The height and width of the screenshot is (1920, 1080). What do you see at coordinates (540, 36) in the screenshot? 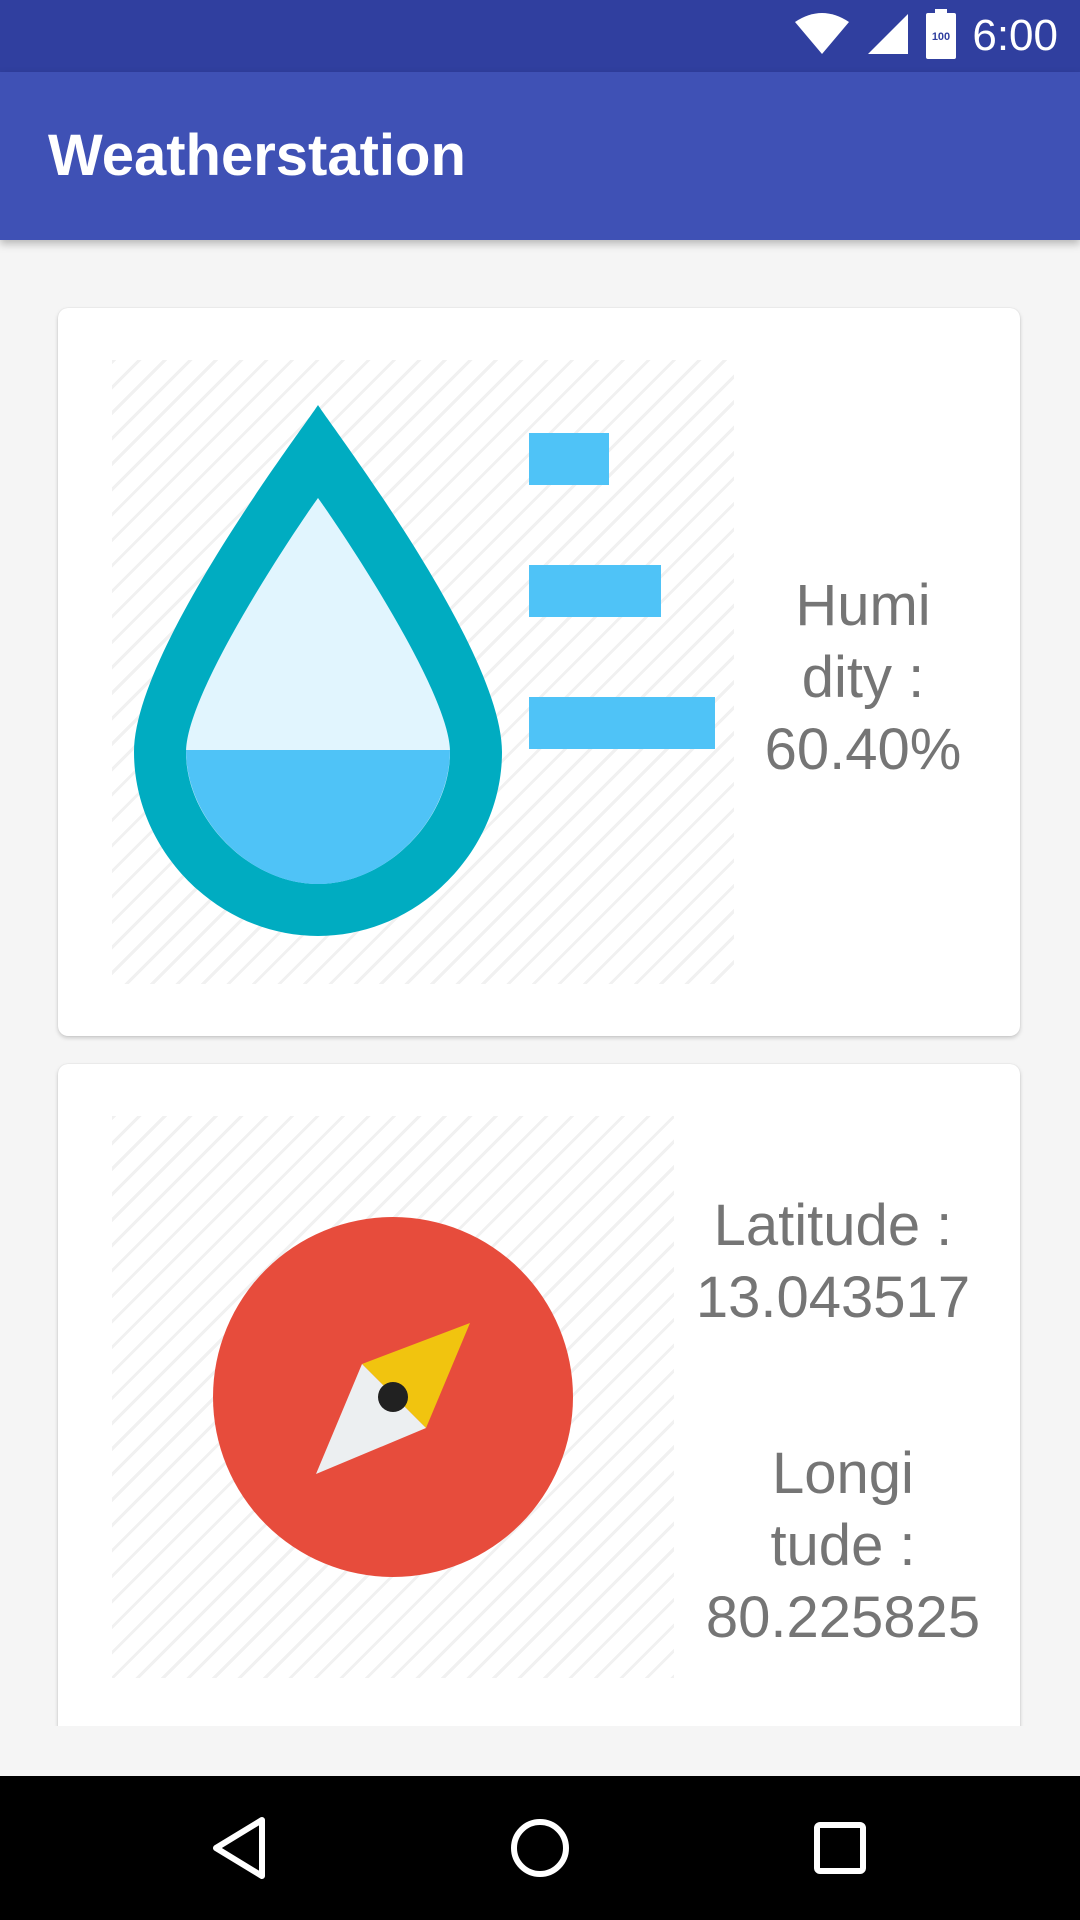
I see `status-bar: 100 6:00` at bounding box center [540, 36].